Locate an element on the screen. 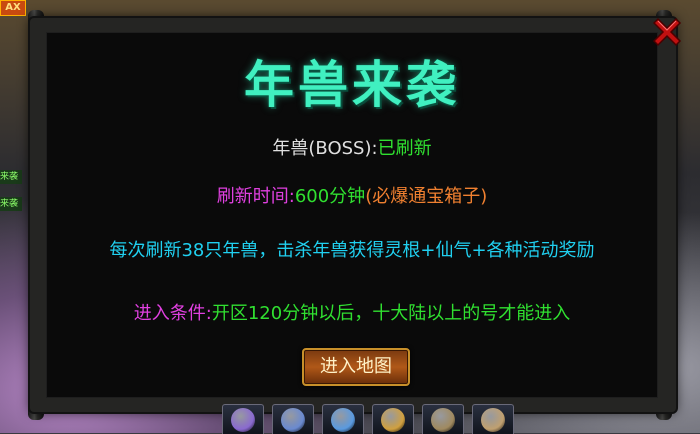 The image size is (700, 434). refresh-time-line: 刷新时间:600分钟(必爆通宝箱子) is located at coordinates (352, 195).